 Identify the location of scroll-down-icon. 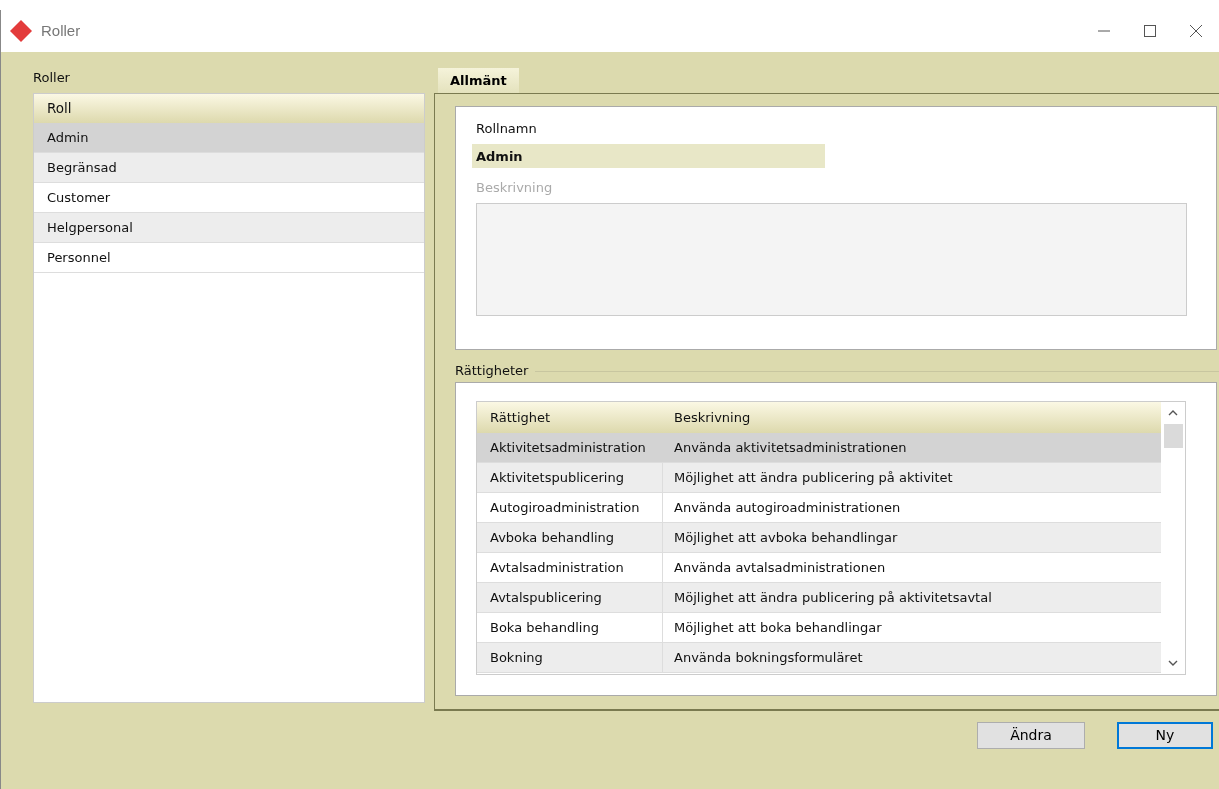
(1173, 663).